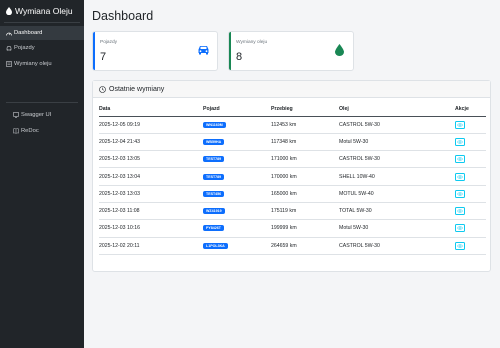  I want to click on column-header-przebieg: Przebieg, so click(305, 110).